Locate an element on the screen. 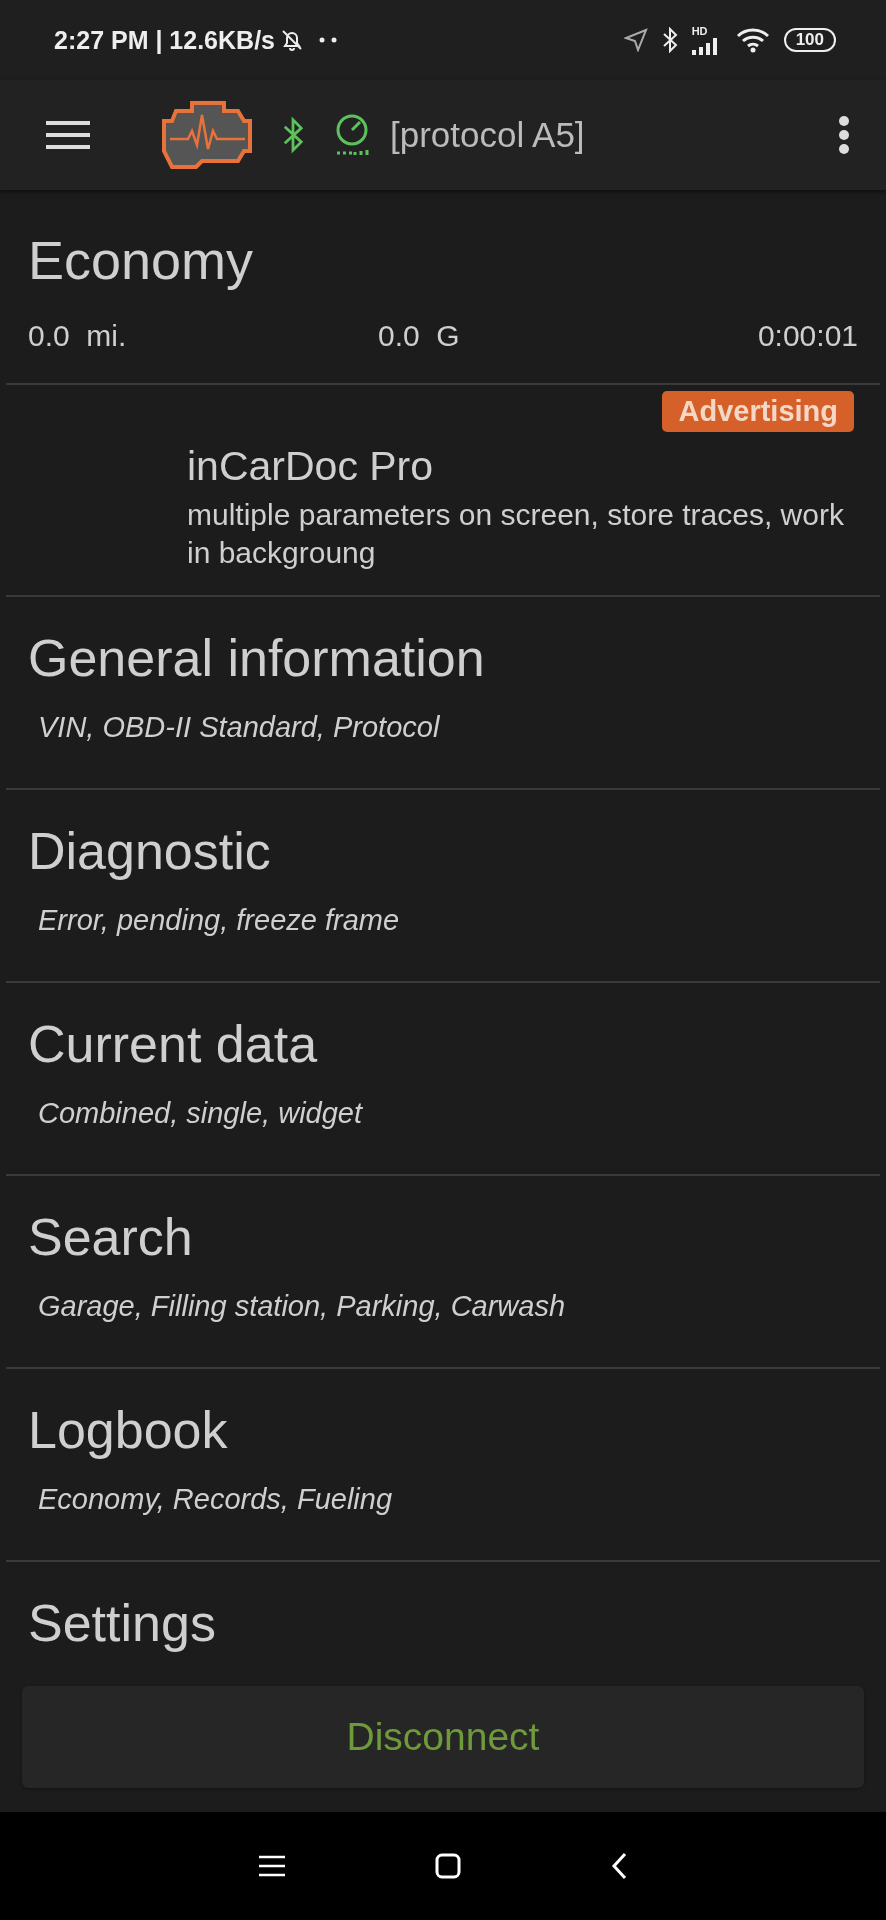  menu-item-subtitle: VIN, OBD-II Standard, Protocol is located at coordinates (238, 727).